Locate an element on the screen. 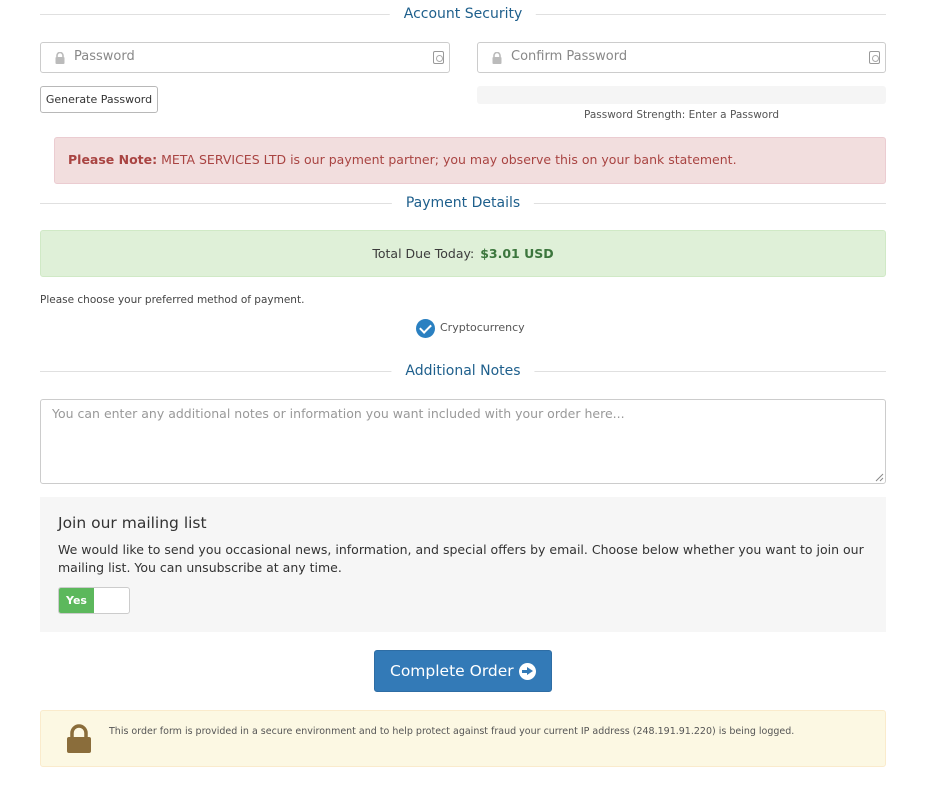  password-field: Password is located at coordinates (245, 57).